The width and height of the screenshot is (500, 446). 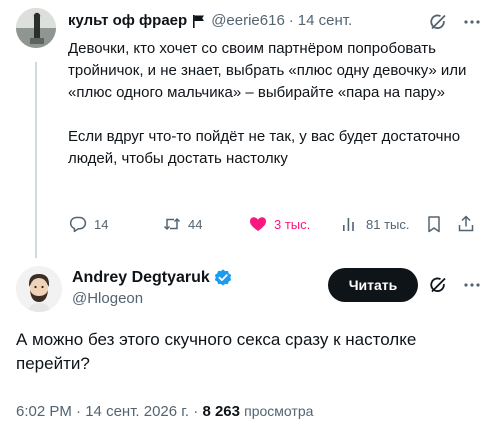 I want to click on tweet-time: 6:02 PM, so click(x=44, y=411).